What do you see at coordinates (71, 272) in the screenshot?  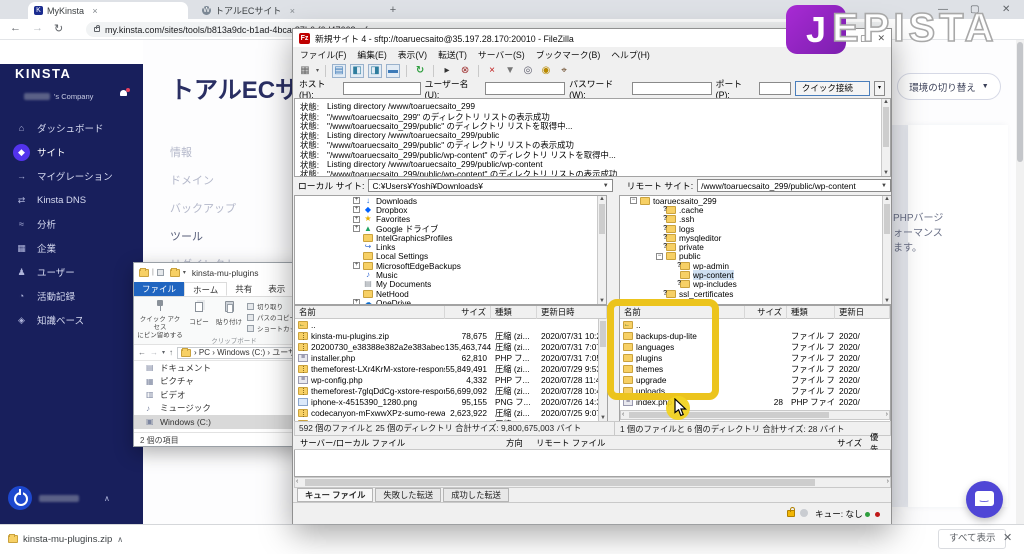 I see `sidebar-nav-item: ♟ ユーザー` at bounding box center [71, 272].